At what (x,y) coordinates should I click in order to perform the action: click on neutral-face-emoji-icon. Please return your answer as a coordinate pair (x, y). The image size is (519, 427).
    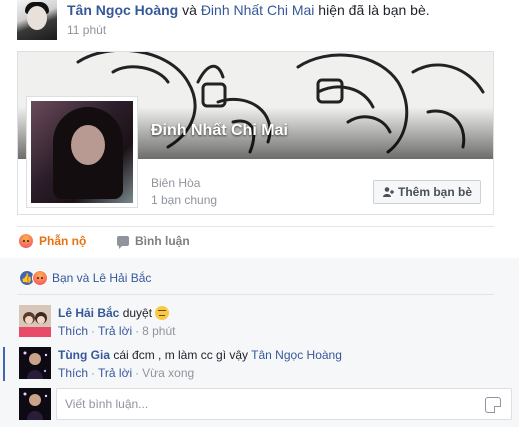
    Looking at the image, I should click on (162, 313).